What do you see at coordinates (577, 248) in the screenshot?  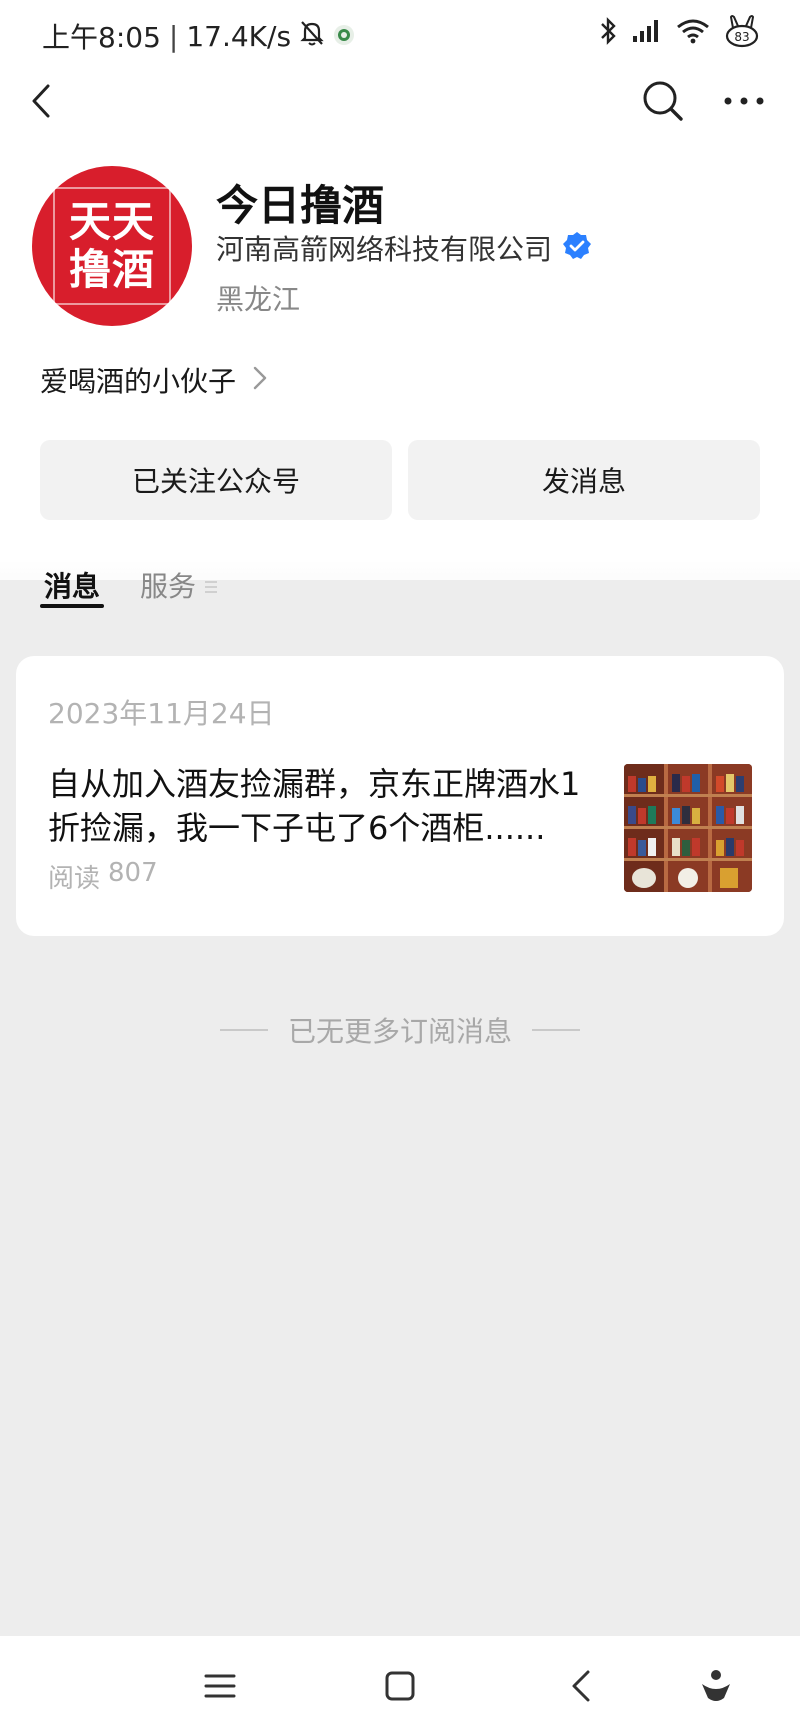 I see `verified-badge-icon` at bounding box center [577, 248].